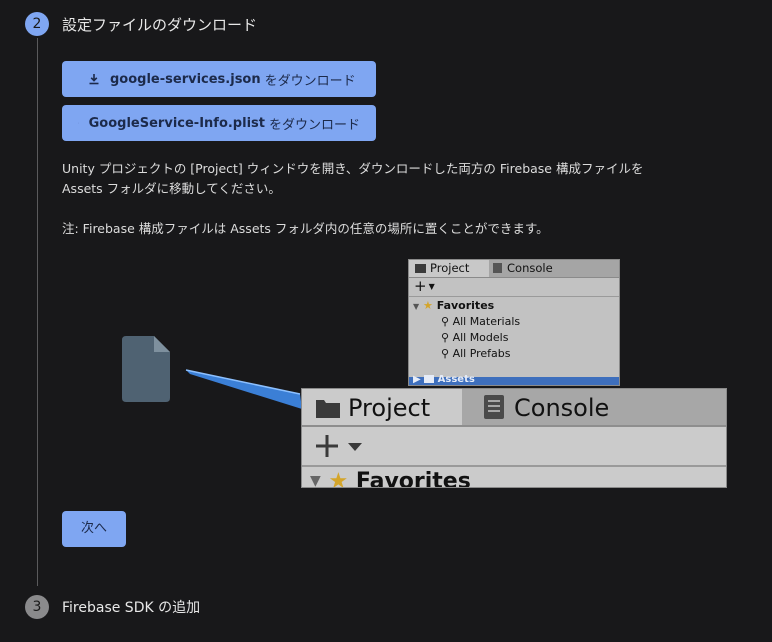  What do you see at coordinates (37, 607) in the screenshot?
I see `step-number-badge: 3` at bounding box center [37, 607].